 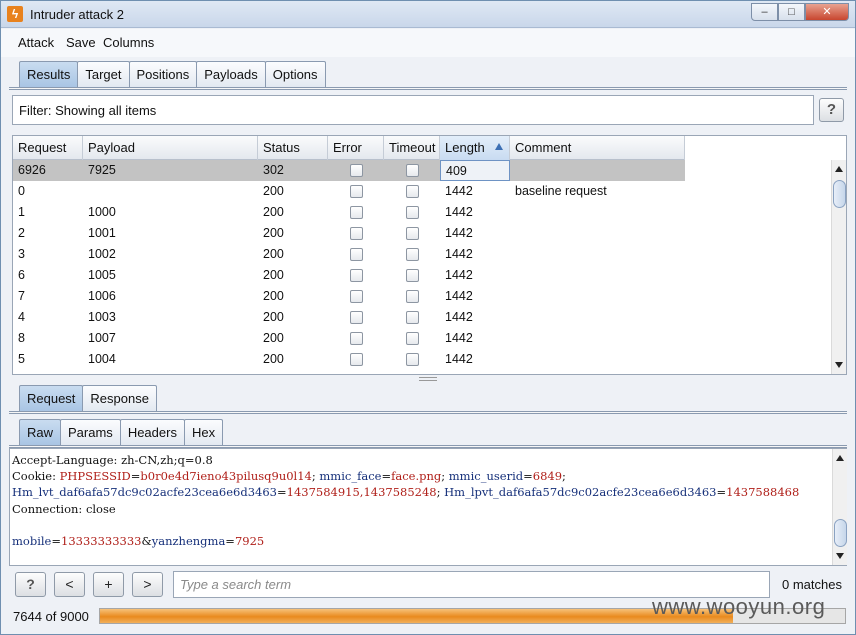 I want to click on table-row: 6 1005 200 1442, so click(x=349, y=275).